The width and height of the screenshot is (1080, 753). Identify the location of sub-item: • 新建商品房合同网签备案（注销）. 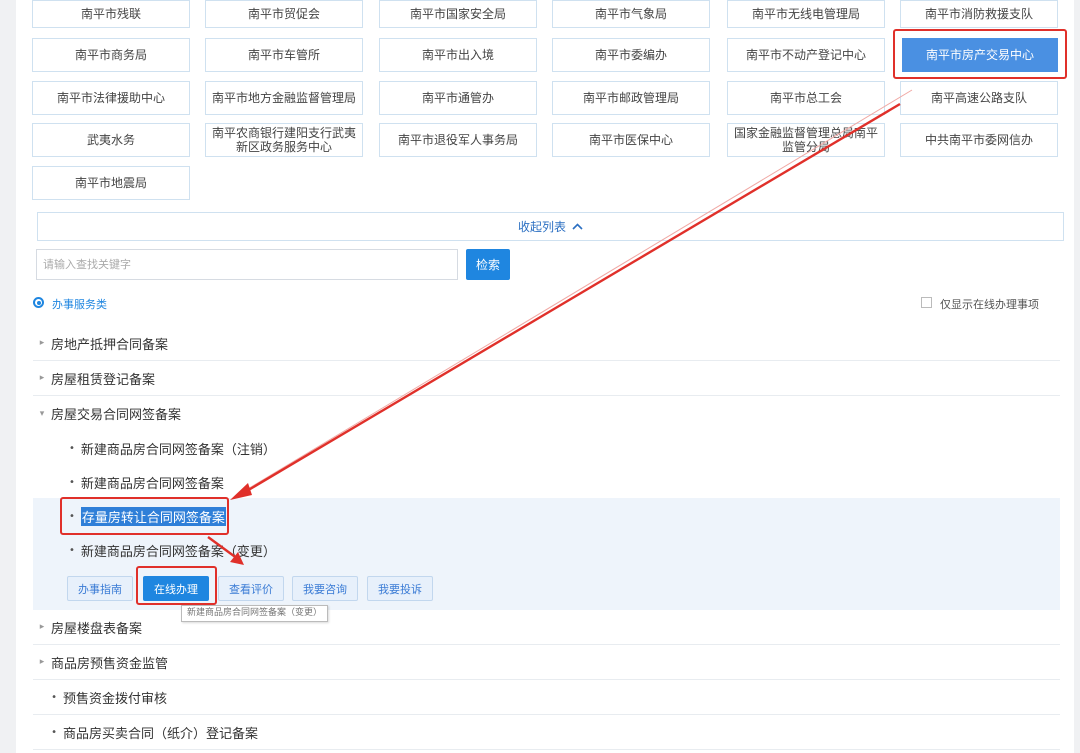
(172, 448).